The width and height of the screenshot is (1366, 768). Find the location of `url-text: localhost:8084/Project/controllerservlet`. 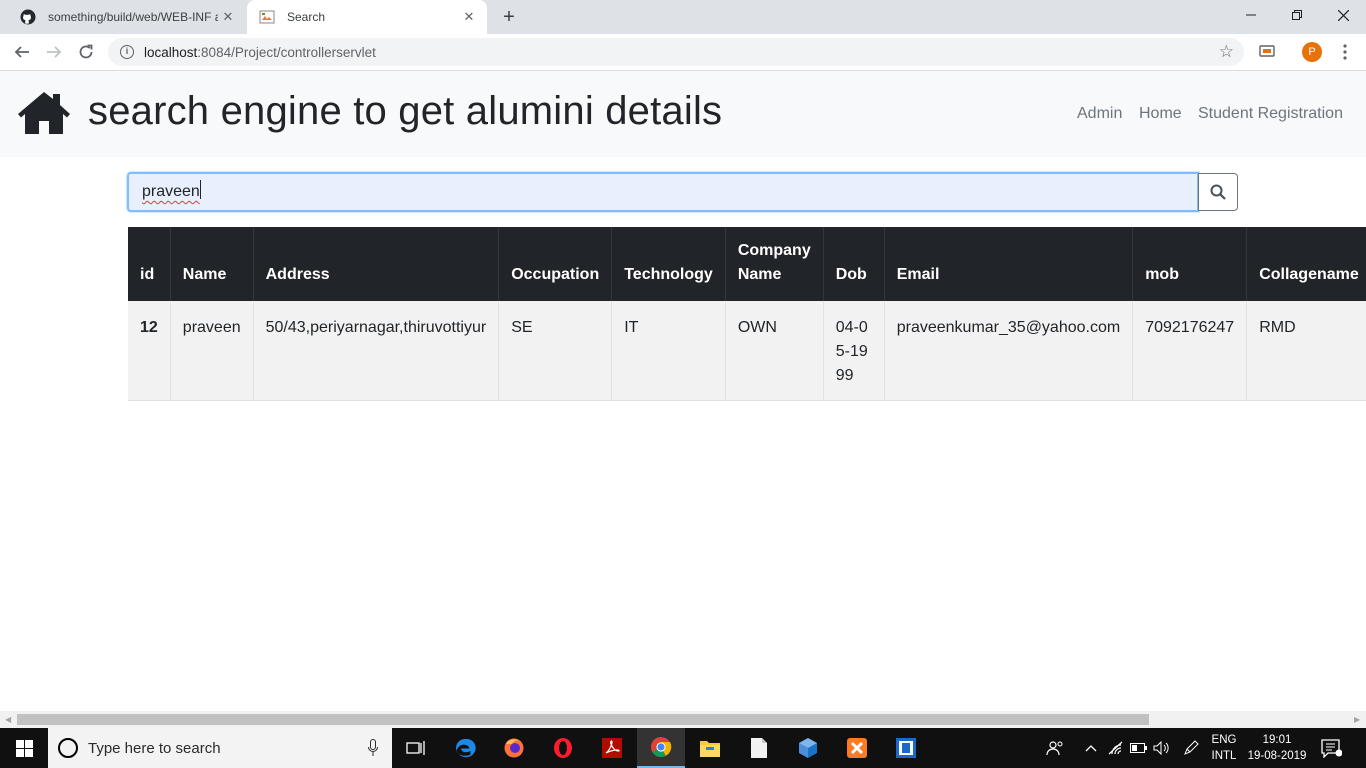

url-text: localhost:8084/Project/controllerservlet is located at coordinates (260, 52).